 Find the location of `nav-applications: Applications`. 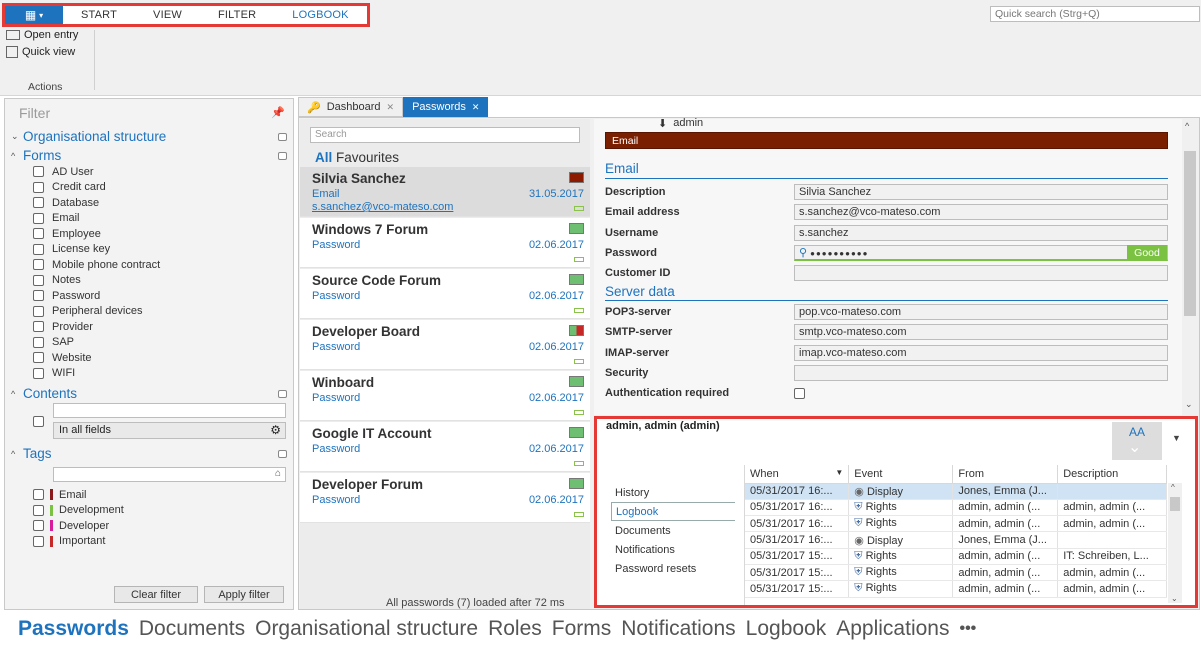

nav-applications: Applications is located at coordinates (892, 629).